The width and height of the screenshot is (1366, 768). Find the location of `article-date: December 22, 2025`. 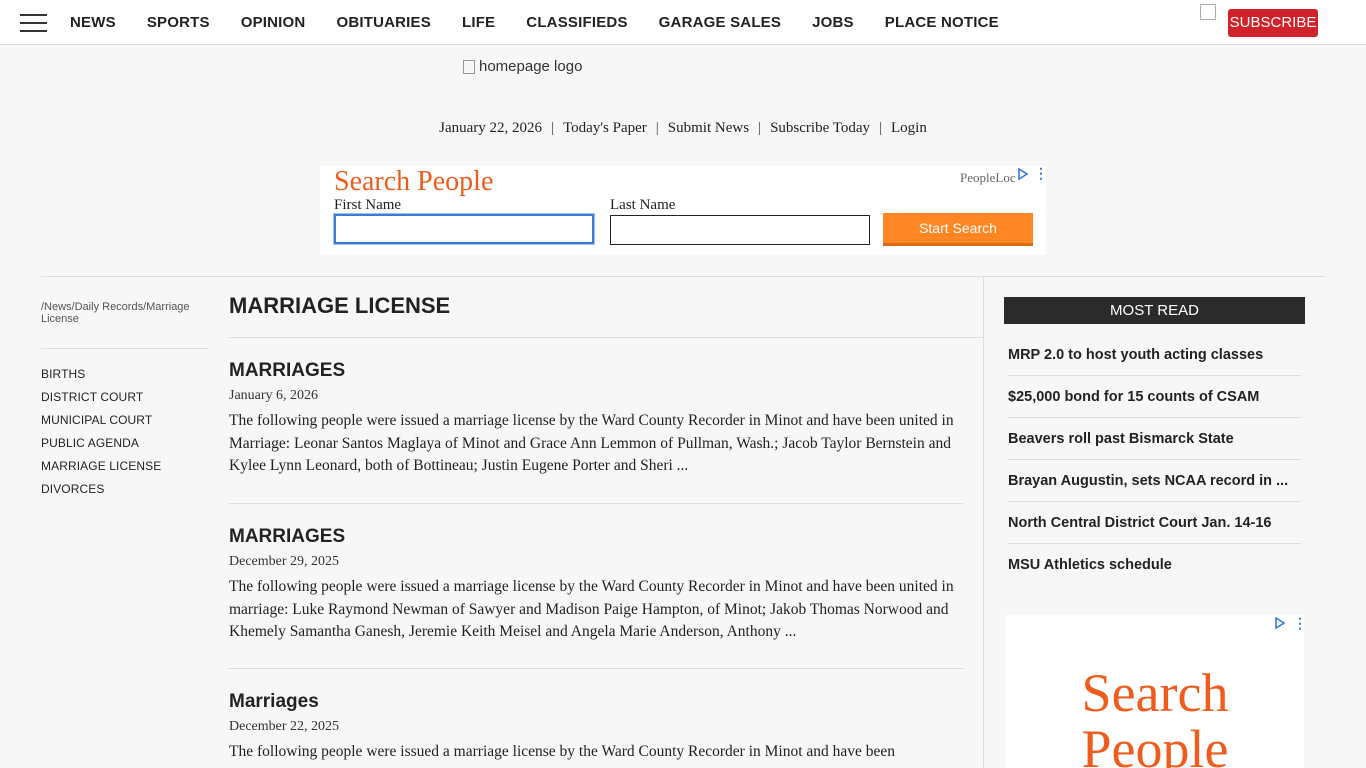

article-date: December 22, 2025 is located at coordinates (284, 726).